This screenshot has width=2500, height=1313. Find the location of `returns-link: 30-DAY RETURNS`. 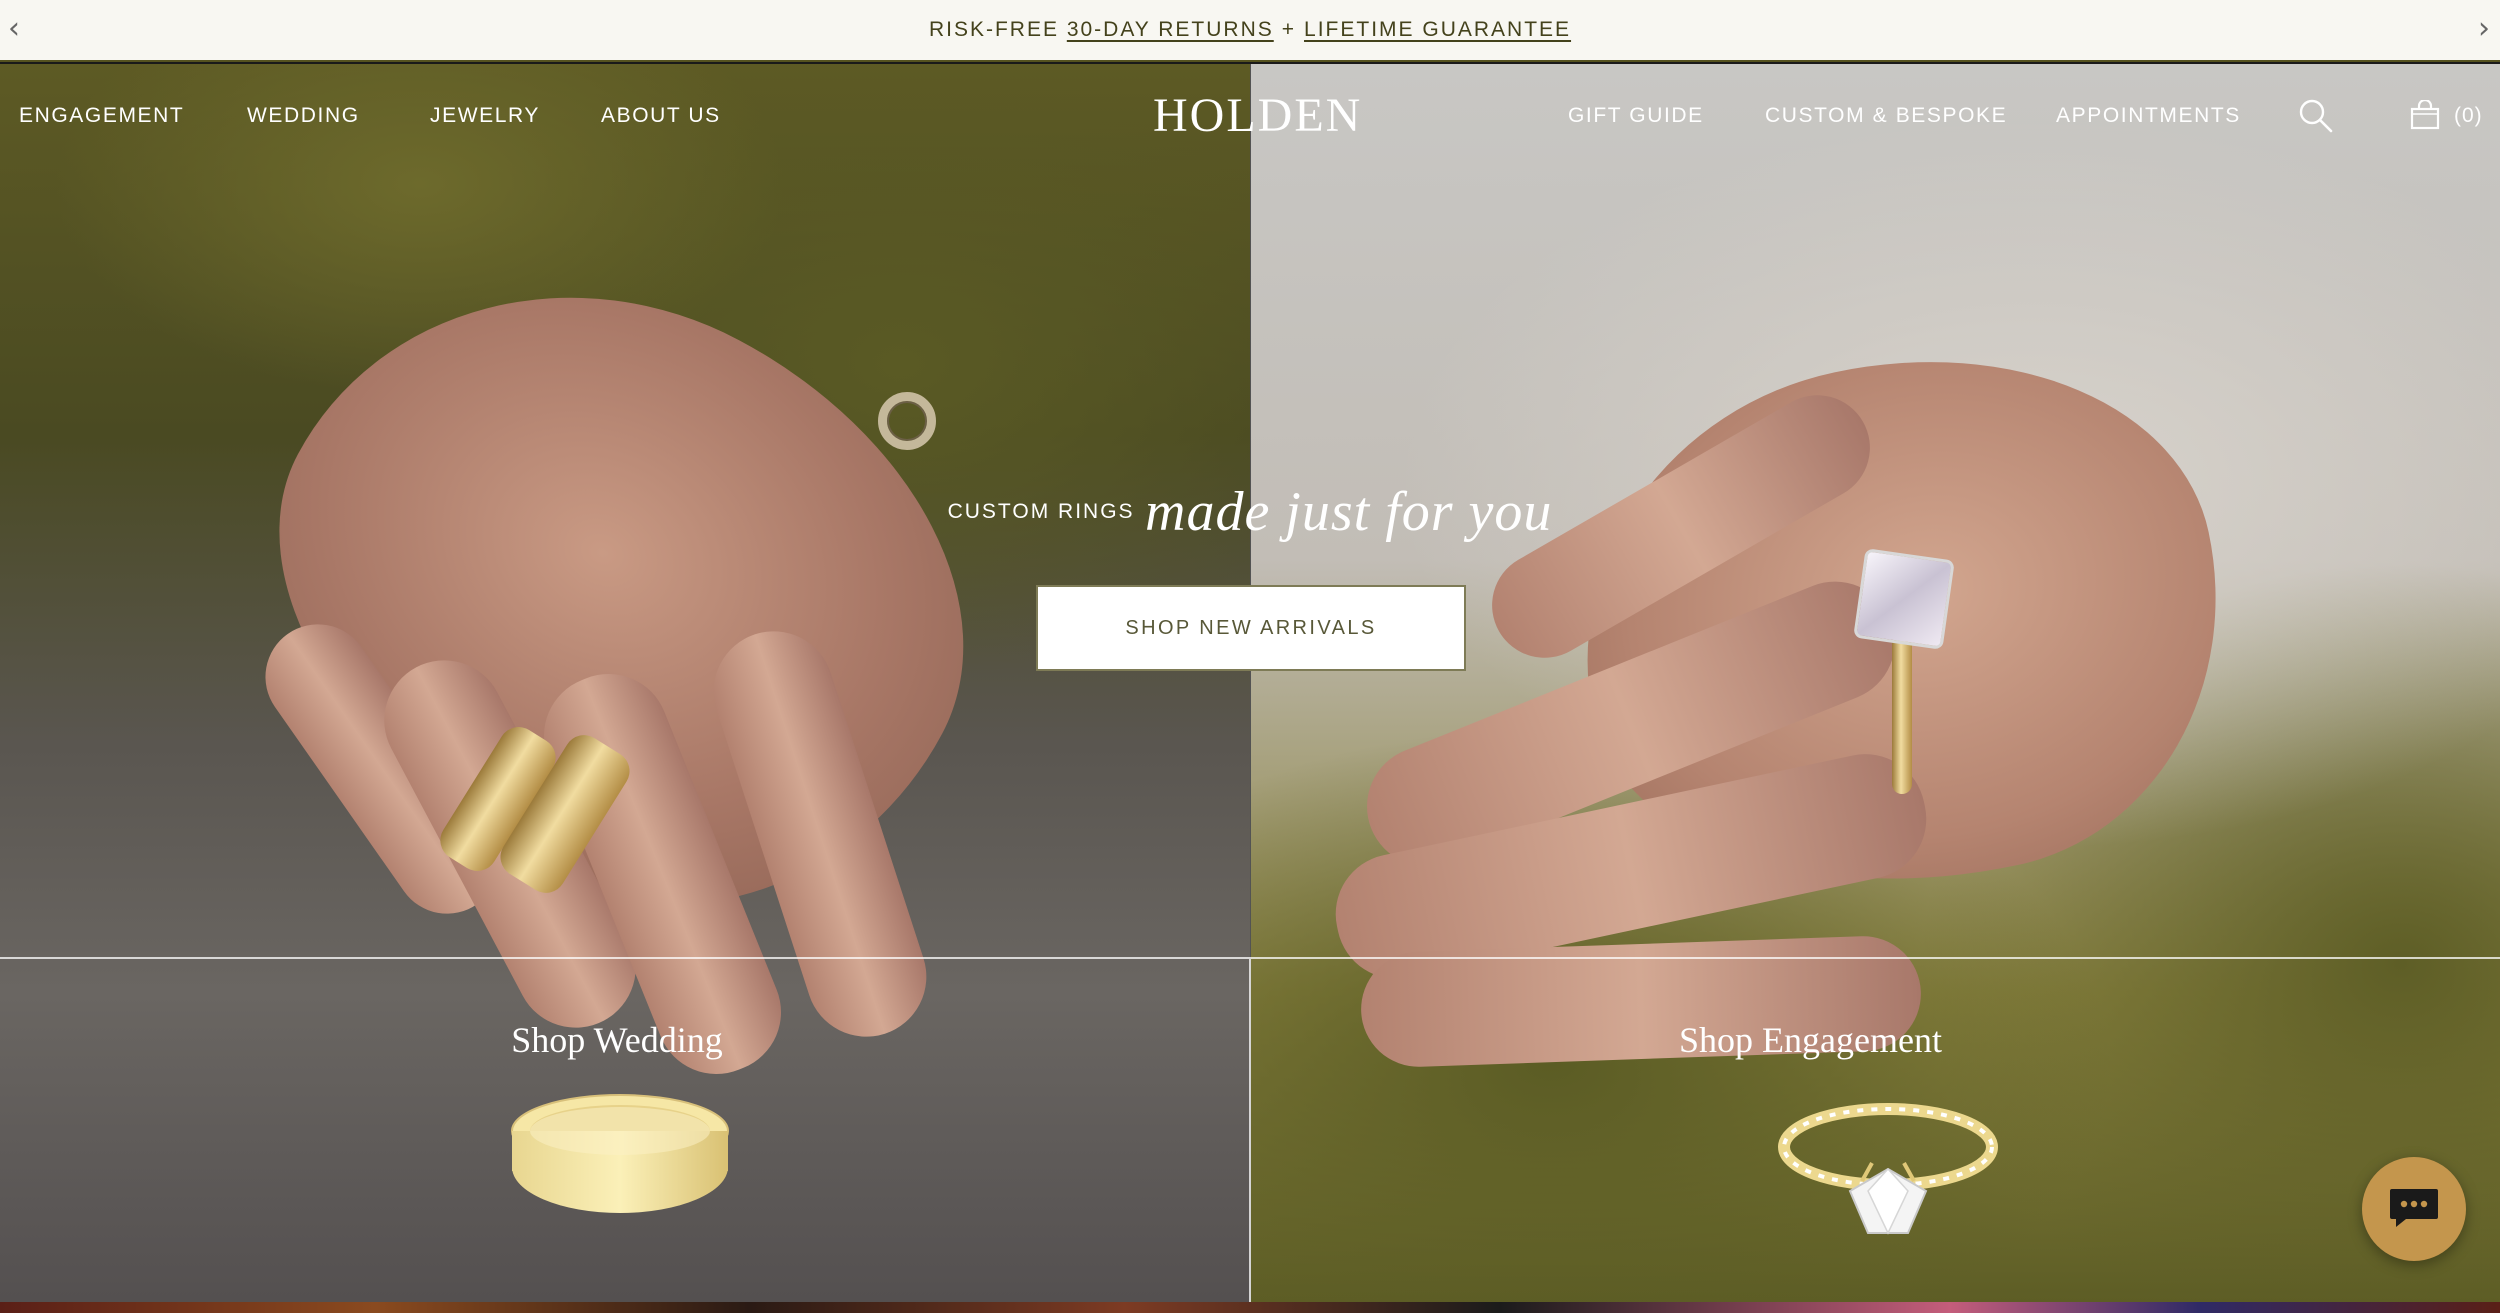

returns-link: 30-DAY RETURNS is located at coordinates (1170, 30).